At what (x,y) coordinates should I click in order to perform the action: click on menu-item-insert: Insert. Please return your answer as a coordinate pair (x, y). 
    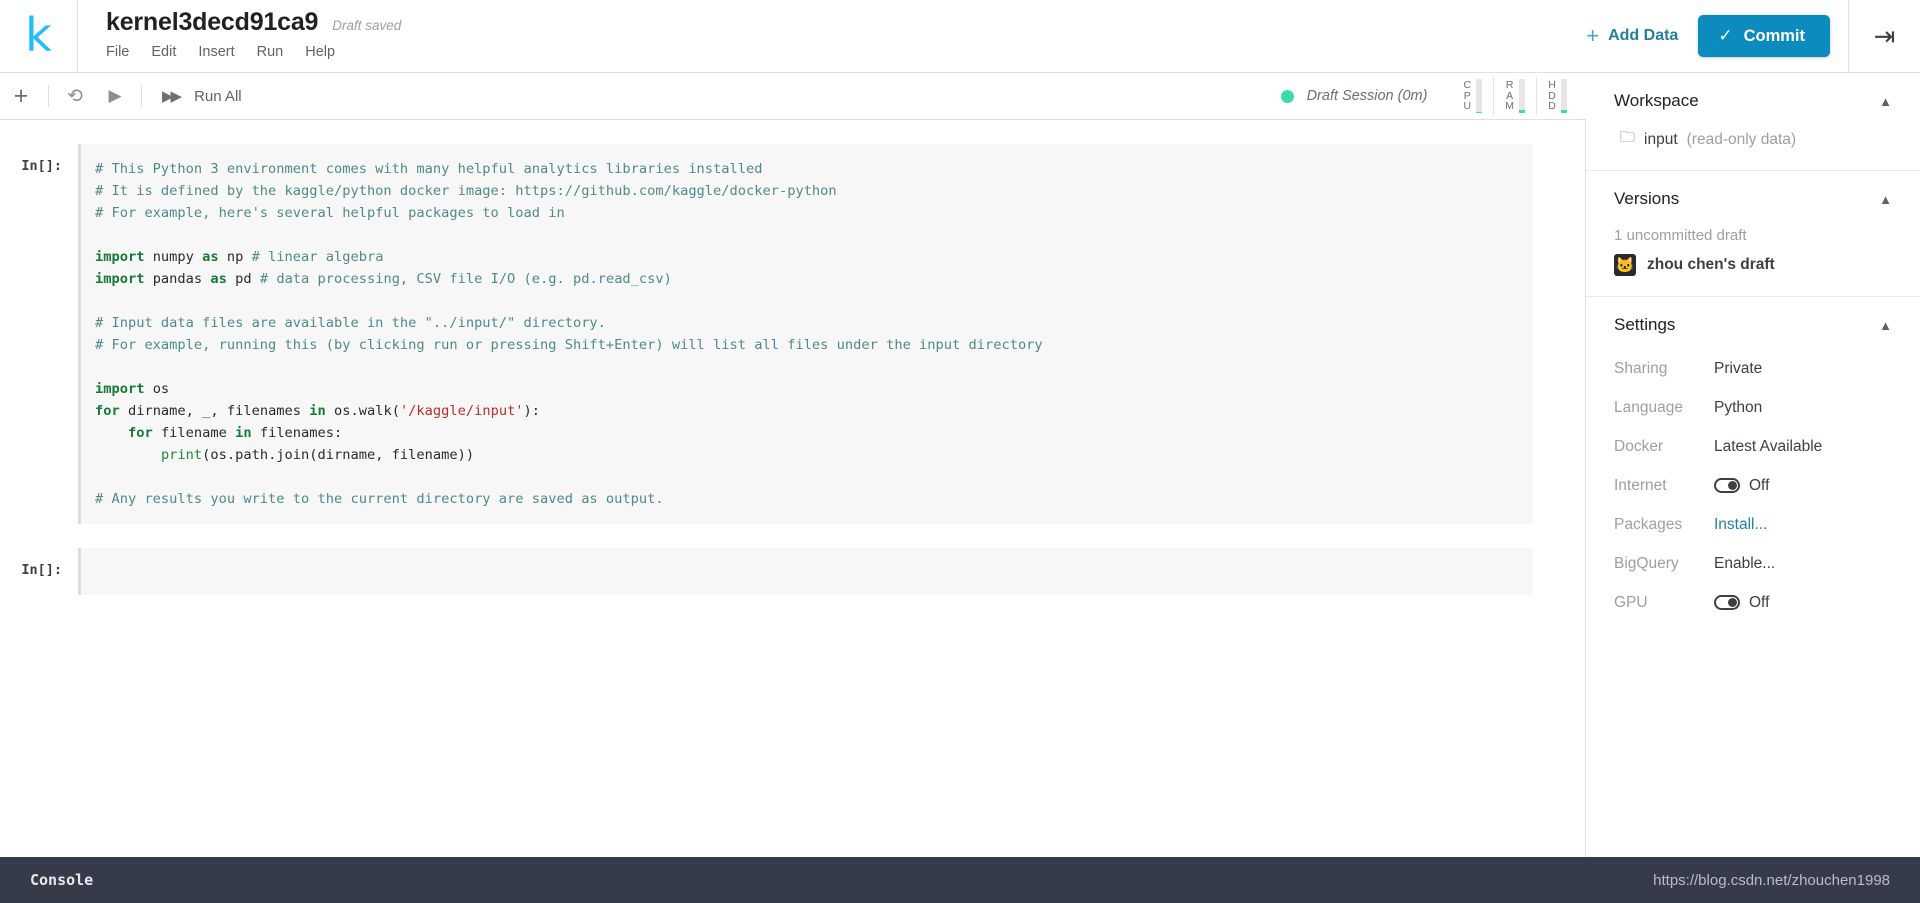
    Looking at the image, I should click on (216, 52).